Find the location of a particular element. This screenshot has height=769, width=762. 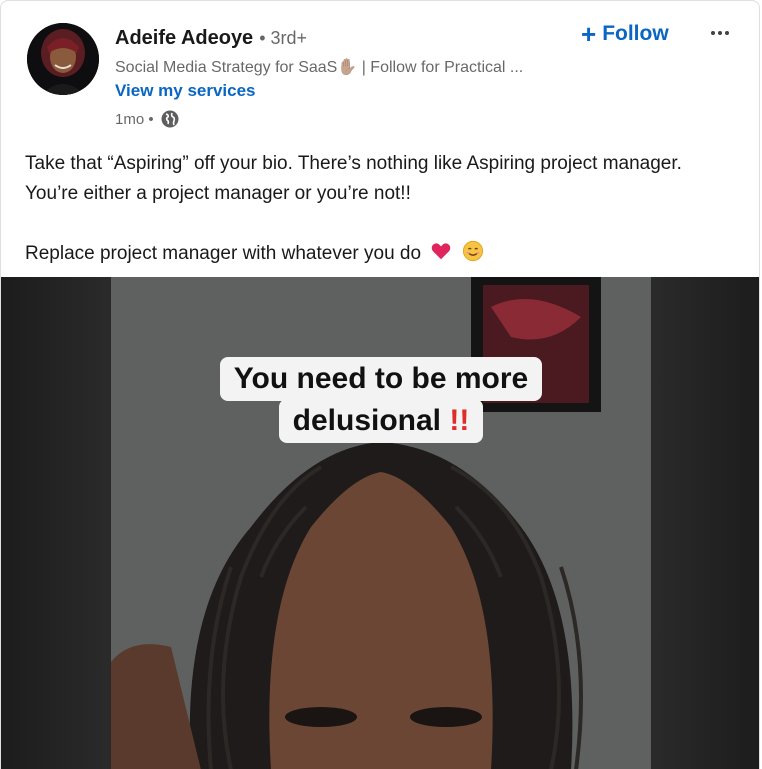

caption-line: You need to be more is located at coordinates (381, 379).